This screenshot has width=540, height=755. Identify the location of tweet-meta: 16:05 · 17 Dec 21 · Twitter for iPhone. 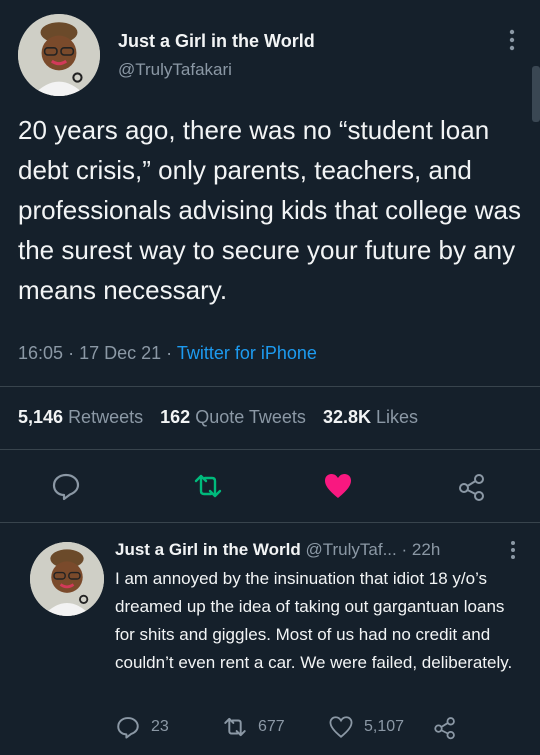
(167, 353).